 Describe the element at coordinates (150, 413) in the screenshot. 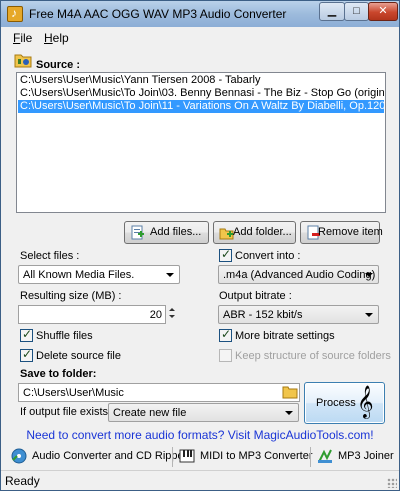

I see `output-exists-value: Create new file` at that location.